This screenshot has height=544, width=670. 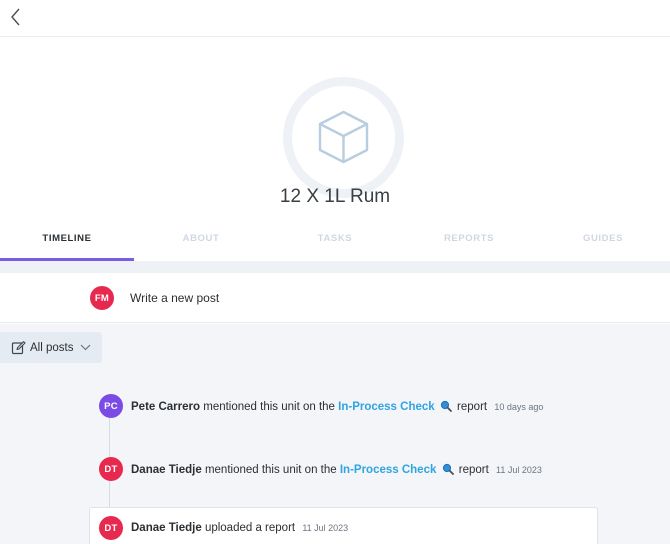 What do you see at coordinates (603, 242) in the screenshot?
I see `tab-guides: GUIDES` at bounding box center [603, 242].